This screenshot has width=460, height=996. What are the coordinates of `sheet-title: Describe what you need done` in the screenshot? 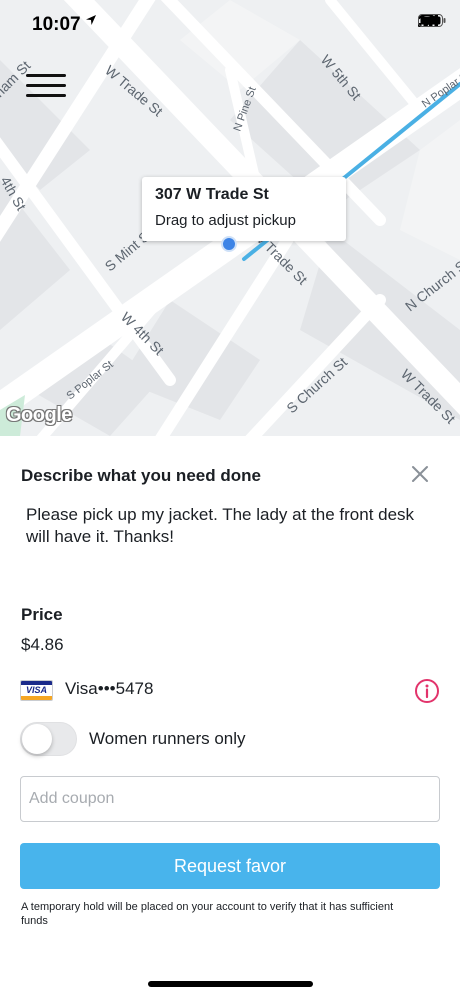 It's located at (141, 475).